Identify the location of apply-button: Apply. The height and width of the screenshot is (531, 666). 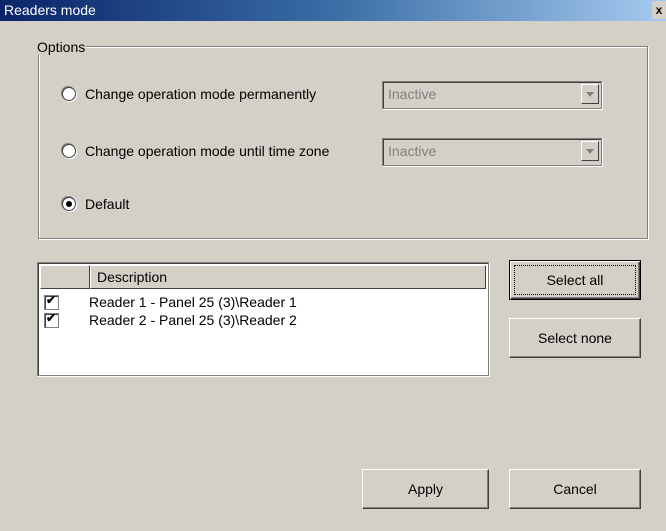
(425, 489).